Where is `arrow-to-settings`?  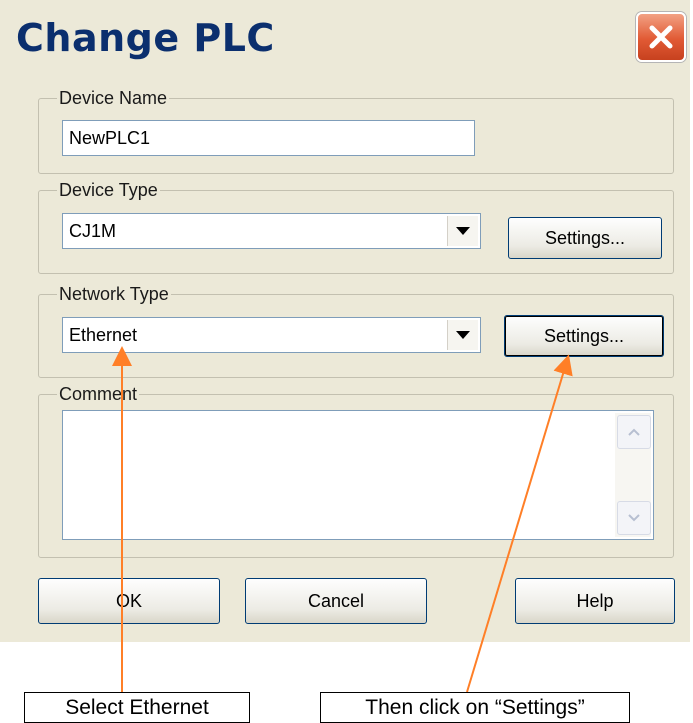 arrow-to-settings is located at coordinates (519, 523).